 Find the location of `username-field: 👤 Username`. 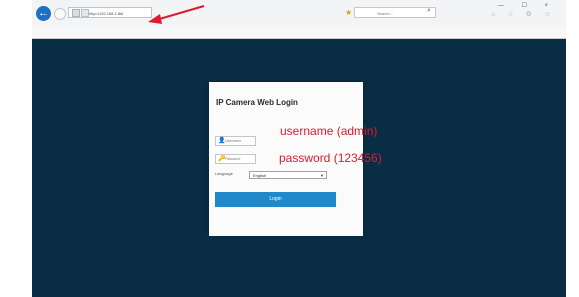

username-field: 👤 Username is located at coordinates (235, 141).